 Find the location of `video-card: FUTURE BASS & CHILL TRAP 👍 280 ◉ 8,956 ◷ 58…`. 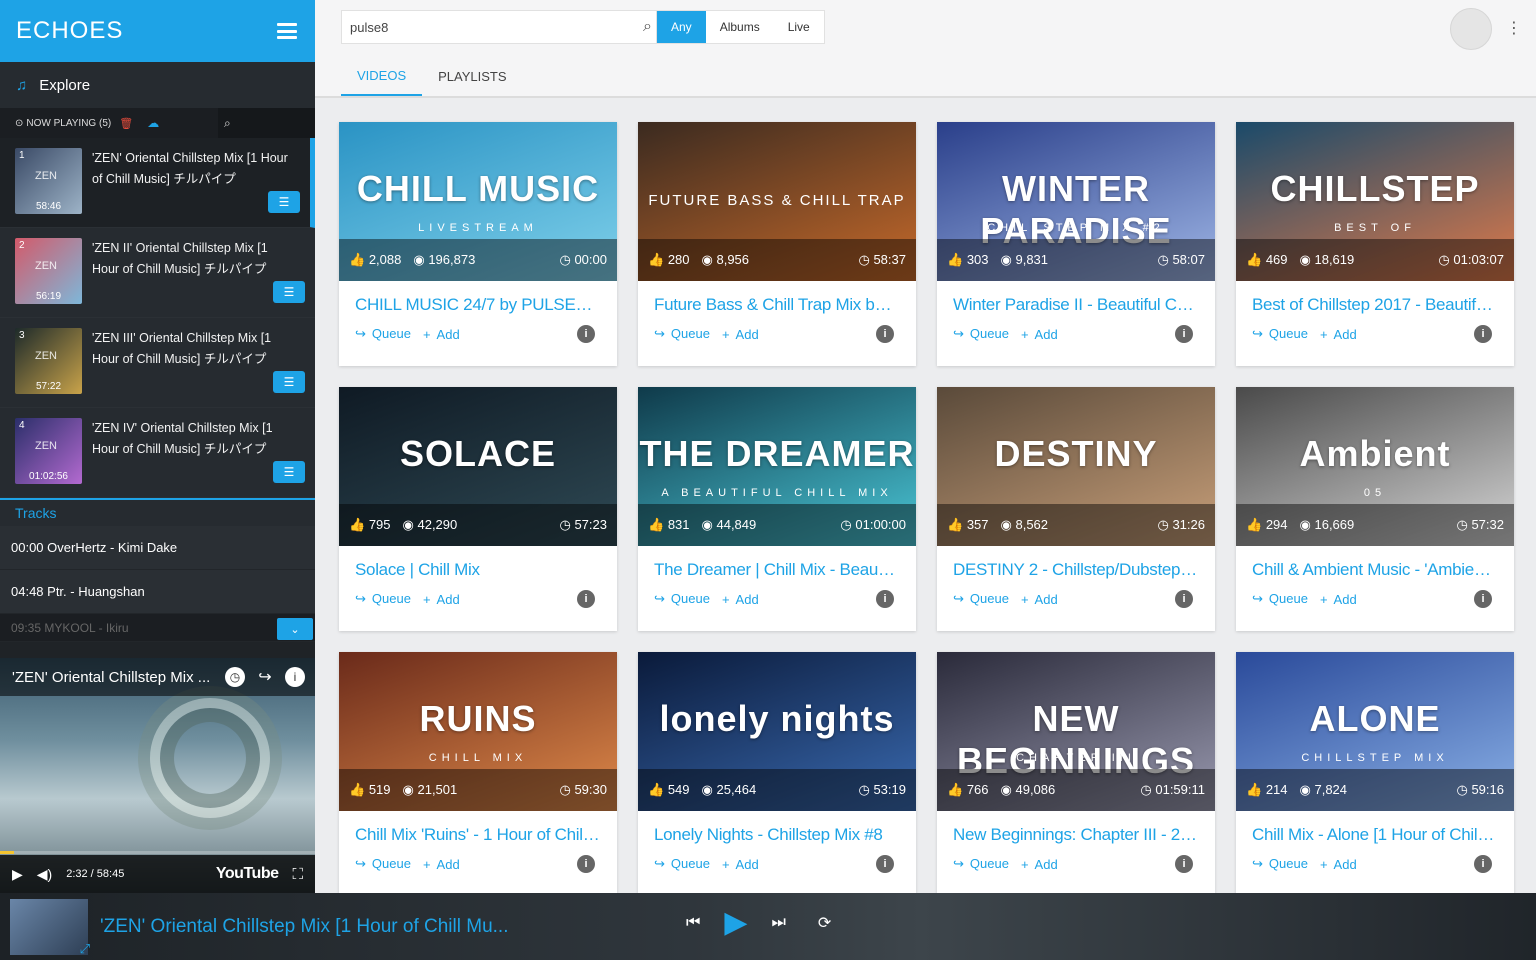

video-card: FUTURE BASS & CHILL TRAP 👍 280 ◉ 8,956 ◷ 58… is located at coordinates (777, 244).